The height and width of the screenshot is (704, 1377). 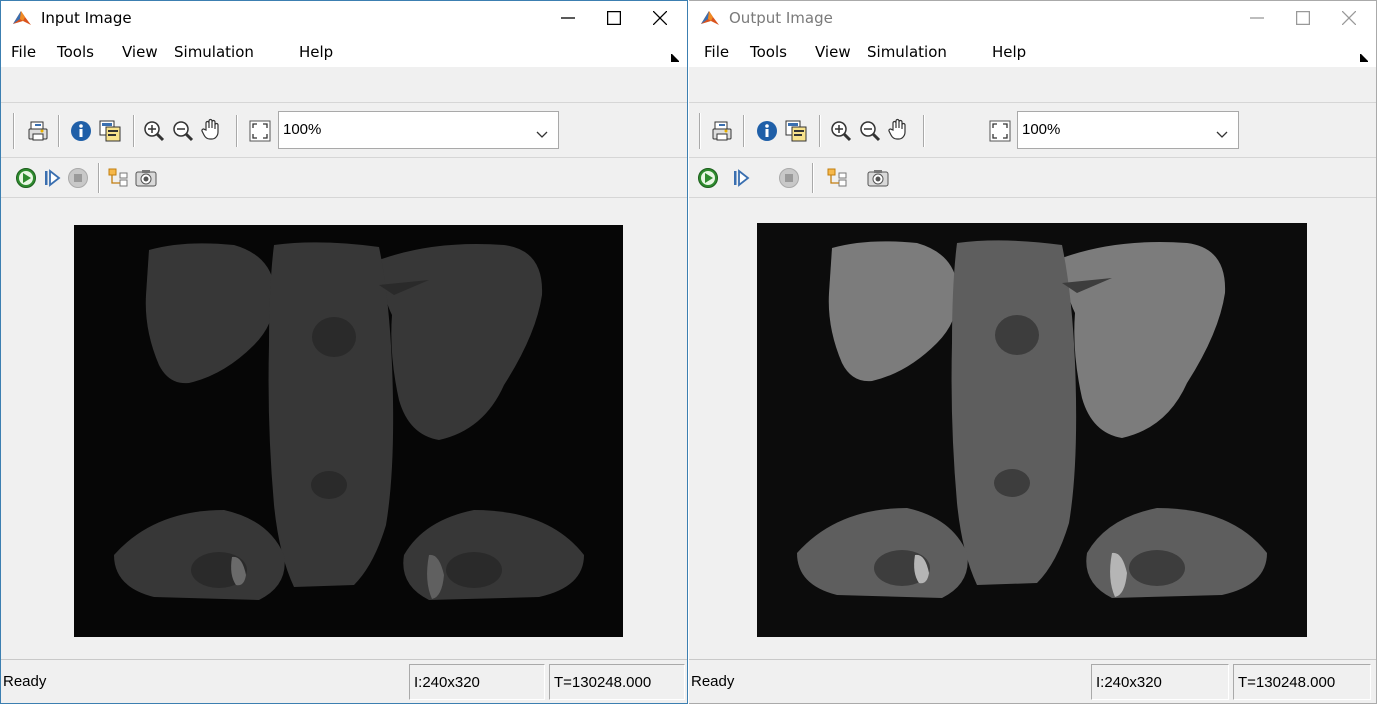 What do you see at coordinates (1032, 18) in the screenshot?
I see `title-bar: Output Image` at bounding box center [1032, 18].